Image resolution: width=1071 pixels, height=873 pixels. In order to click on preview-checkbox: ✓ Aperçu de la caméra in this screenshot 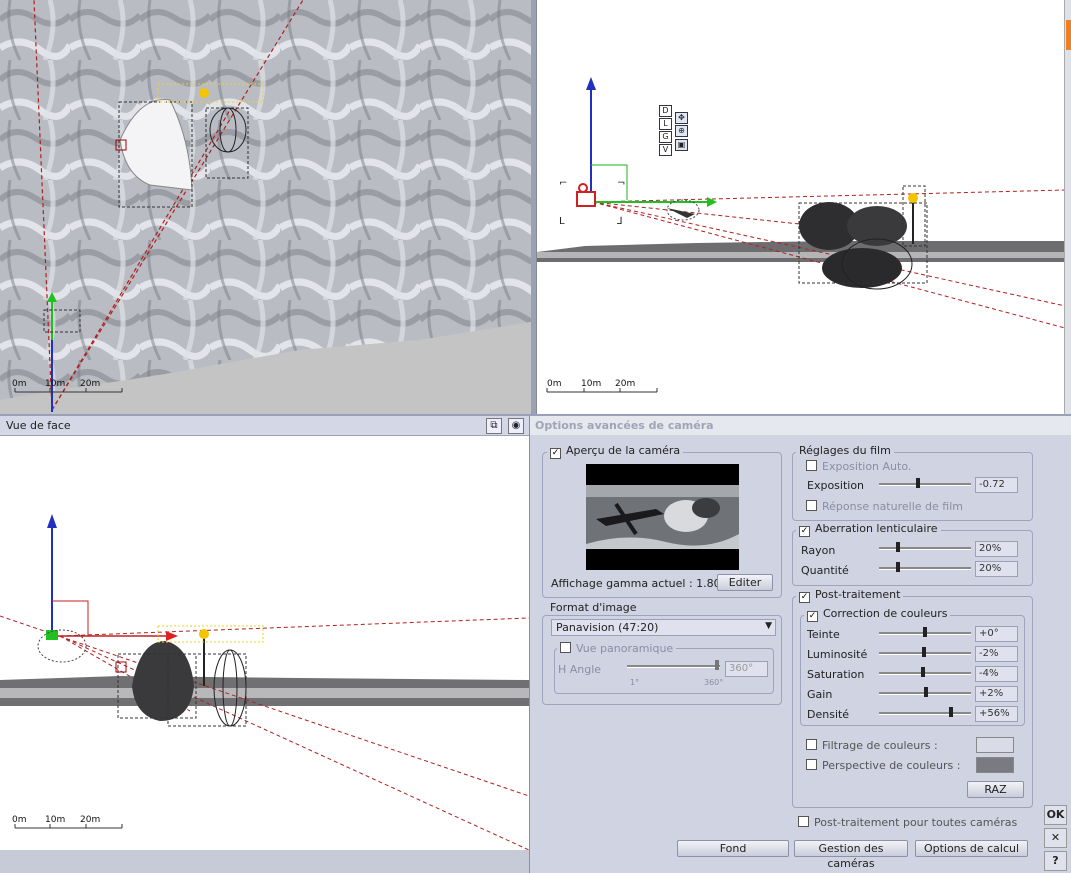, I will do `click(615, 452)`.